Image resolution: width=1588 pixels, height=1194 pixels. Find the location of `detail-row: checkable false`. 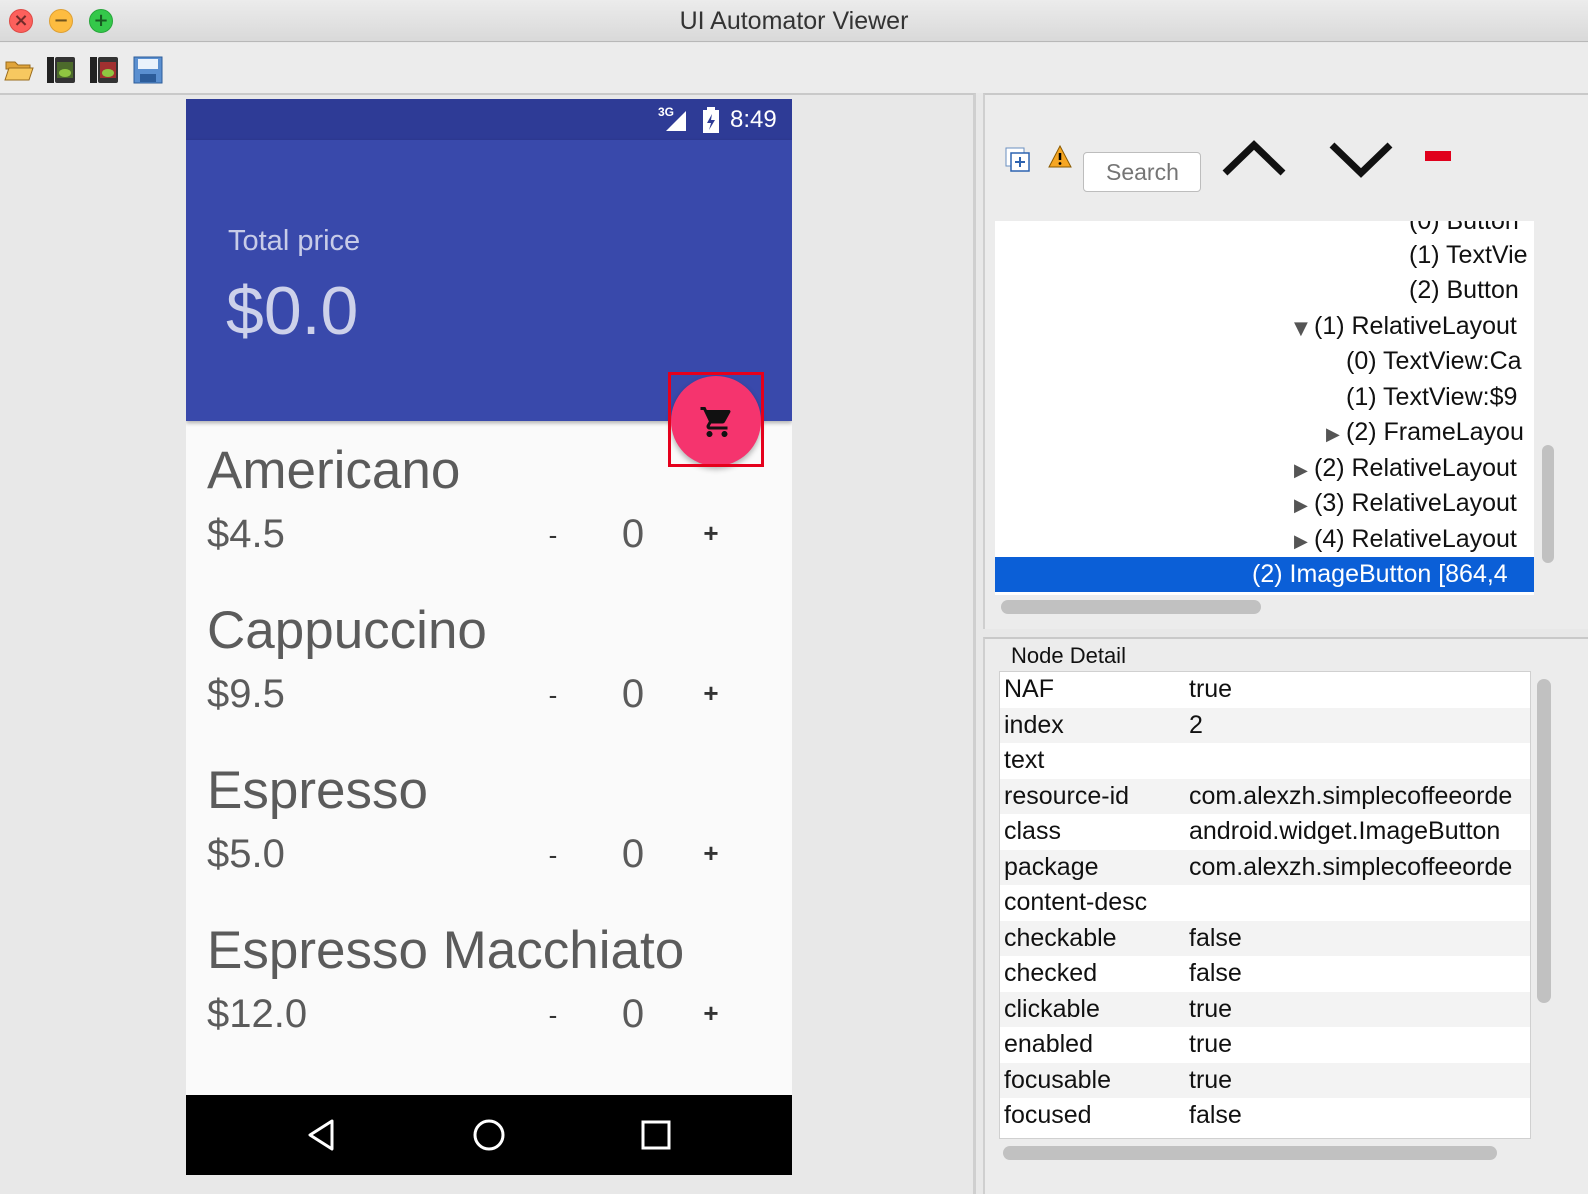

detail-row: checkable false is located at coordinates (1265, 938).